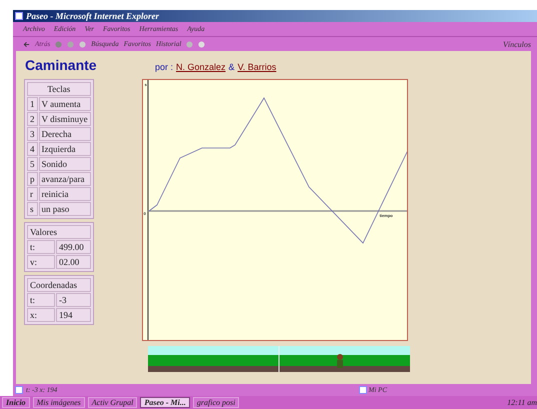 This screenshot has width=537, height=409. Describe the element at coordinates (64, 209) in the screenshot. I see `table-cell: un paso` at that location.